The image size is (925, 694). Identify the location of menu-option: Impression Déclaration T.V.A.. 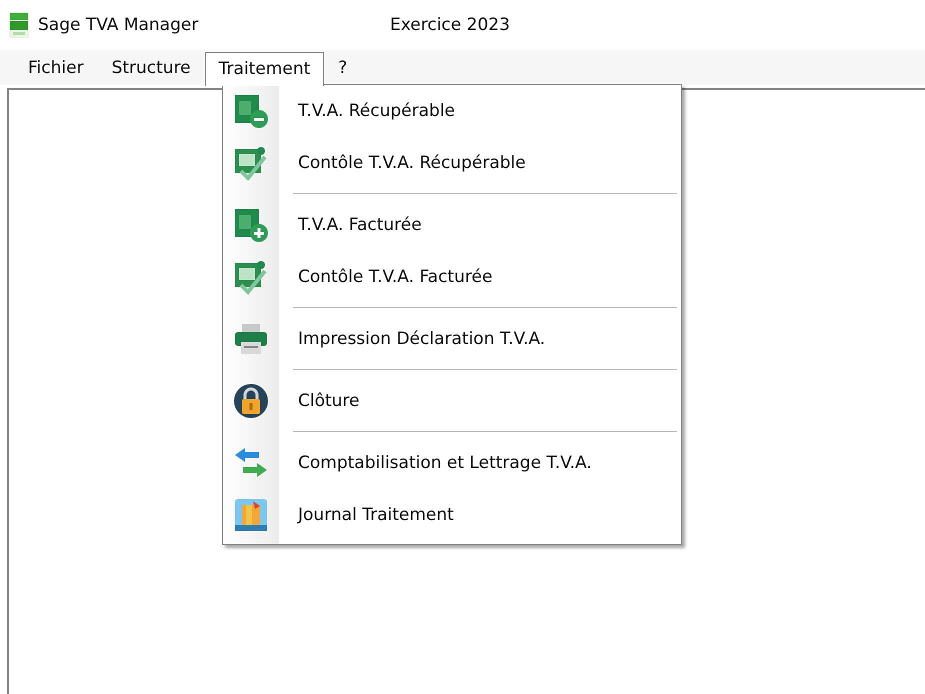
(422, 339).